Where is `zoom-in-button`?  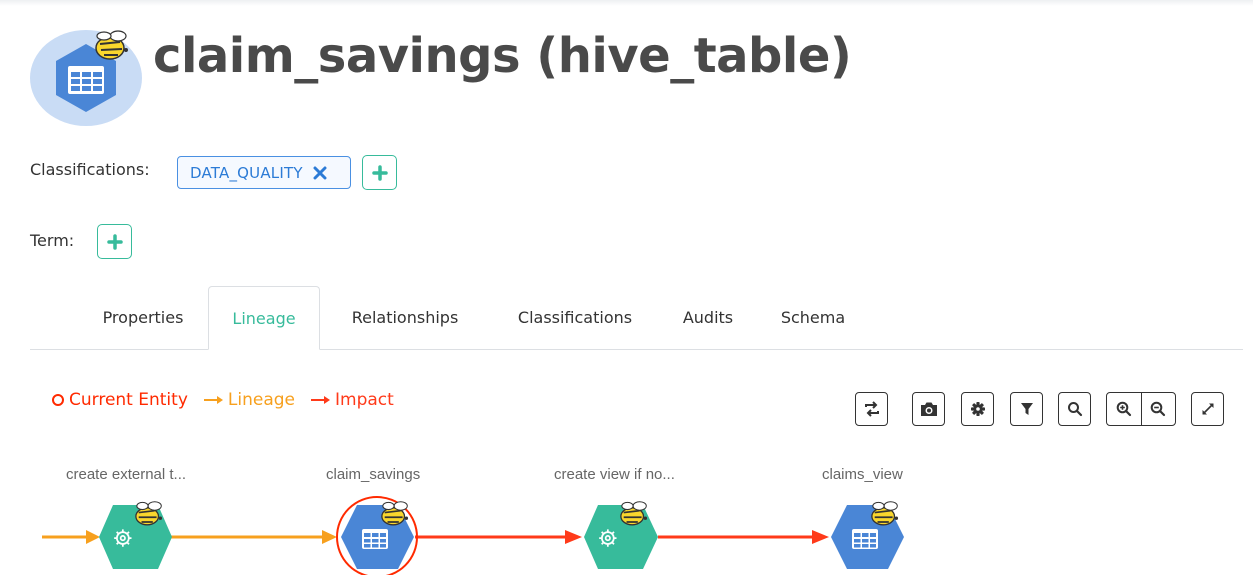 zoom-in-button is located at coordinates (1124, 409).